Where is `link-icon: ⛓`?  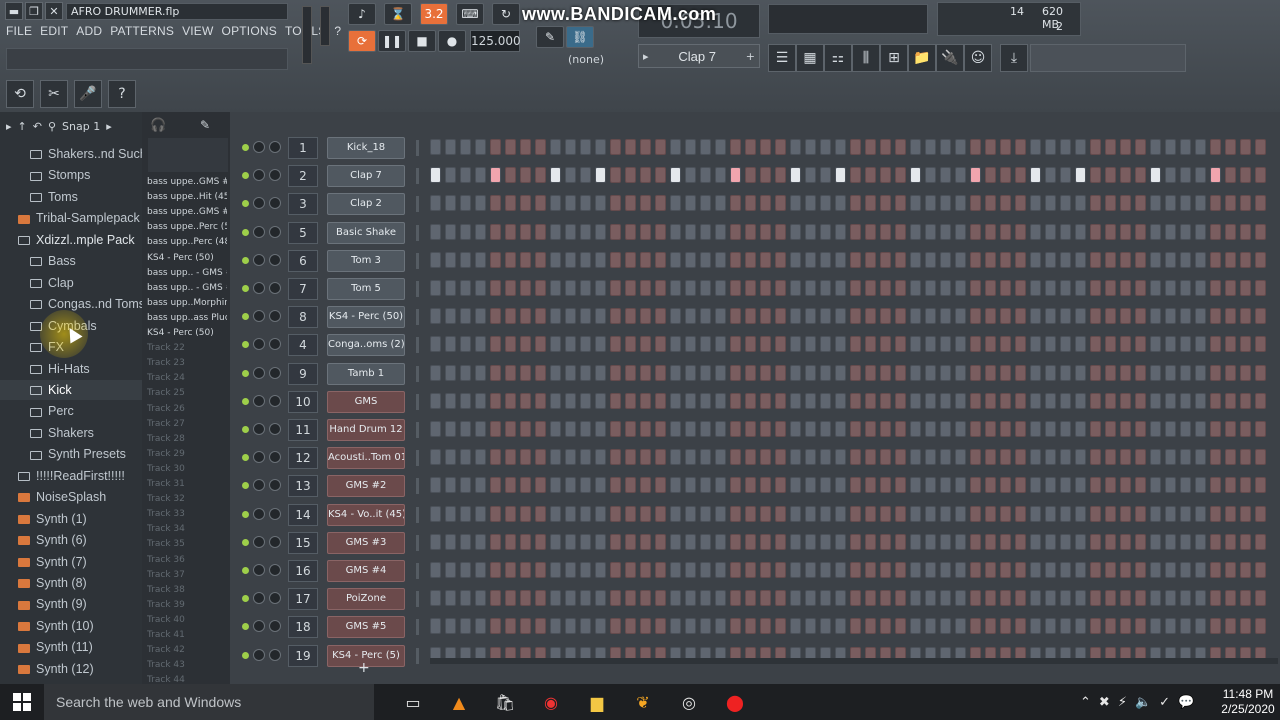 link-icon: ⛓ is located at coordinates (580, 37).